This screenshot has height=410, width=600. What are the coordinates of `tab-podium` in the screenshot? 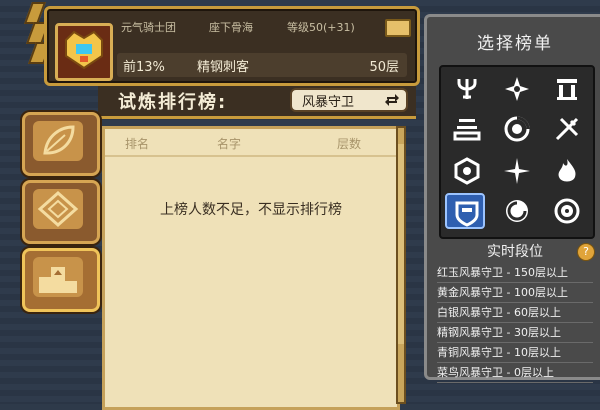 It's located at (61, 280).